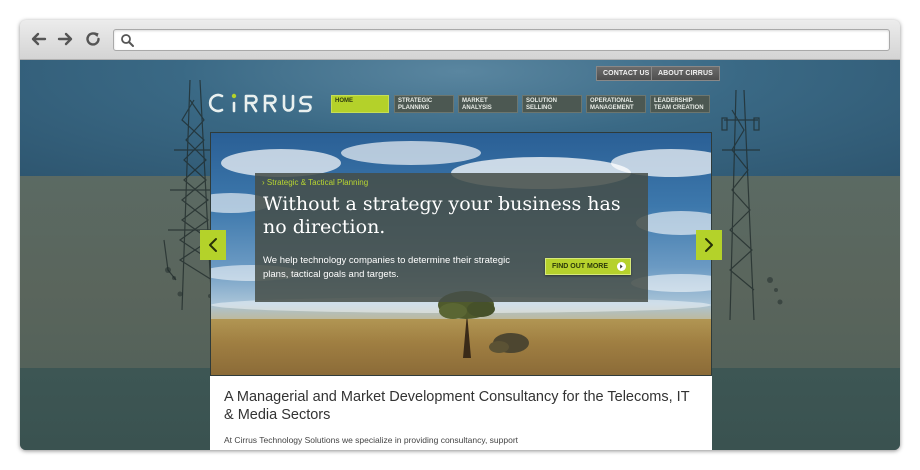 The height and width of the screenshot is (470, 920). Describe the element at coordinates (263, 182) in the screenshot. I see `chevron-right-icon: ›` at that location.